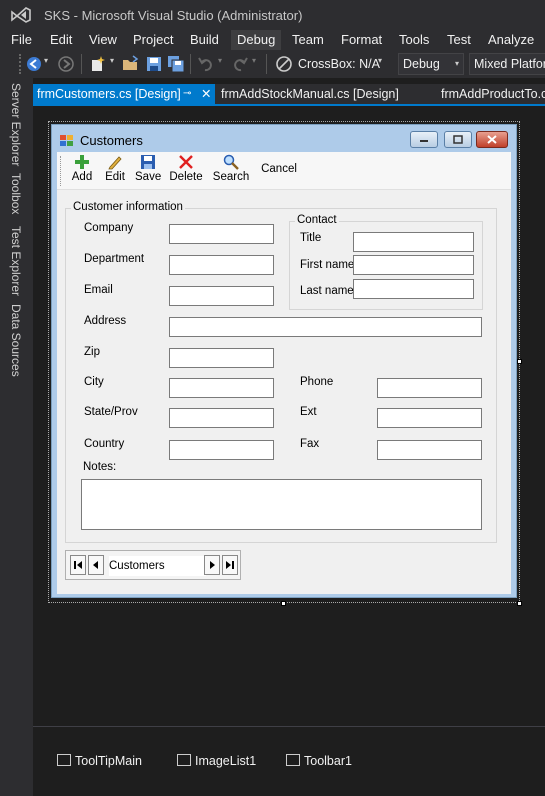 Image resolution: width=545 pixels, height=796 pixels. What do you see at coordinates (308, 39) in the screenshot?
I see `menu-team: Team` at bounding box center [308, 39].